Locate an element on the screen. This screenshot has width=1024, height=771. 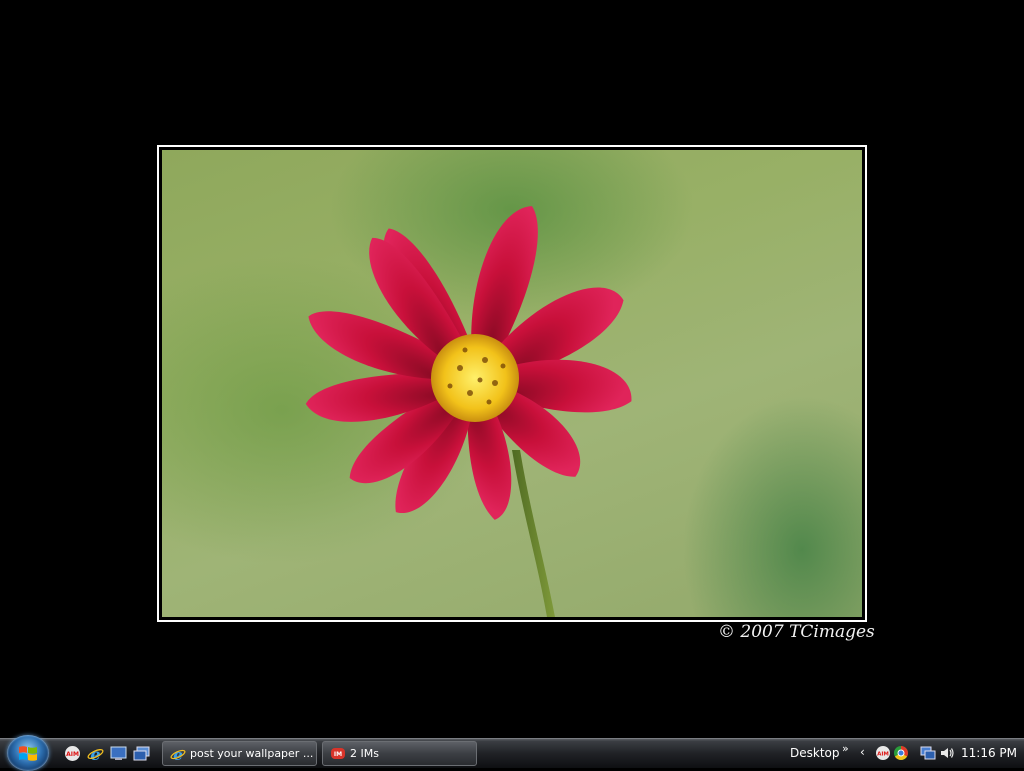
start-button is located at coordinates (28, 753).